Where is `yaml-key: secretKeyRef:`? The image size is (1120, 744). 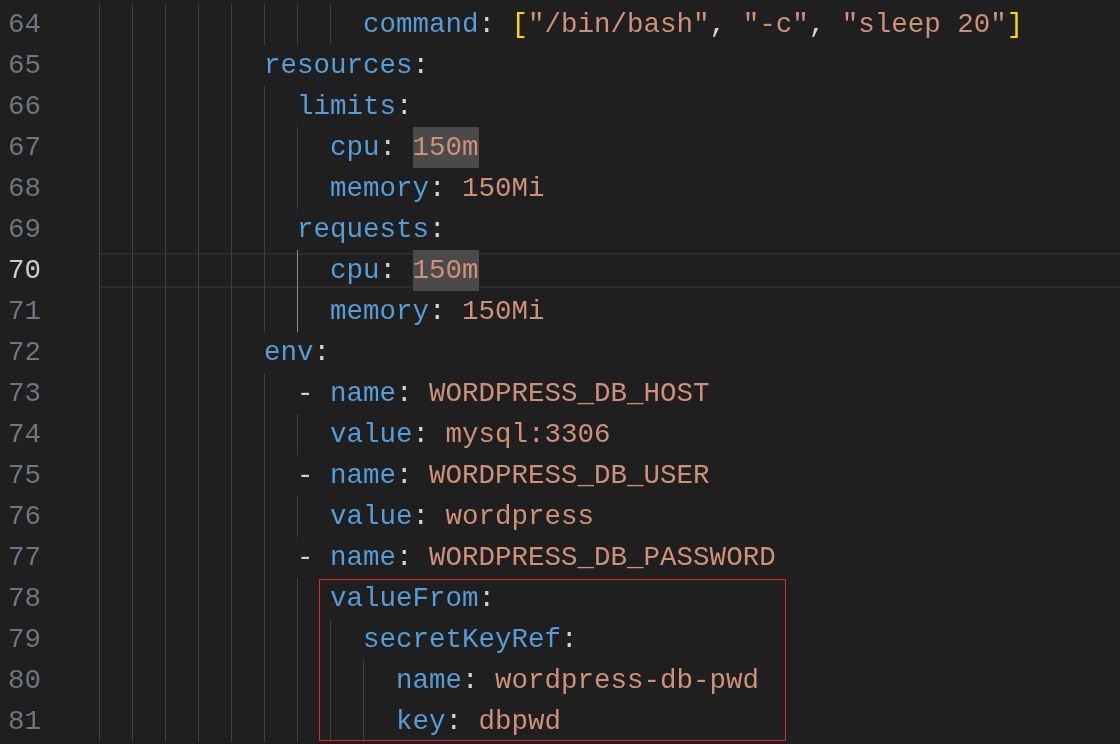 yaml-key: secretKeyRef: is located at coordinates (470, 639).